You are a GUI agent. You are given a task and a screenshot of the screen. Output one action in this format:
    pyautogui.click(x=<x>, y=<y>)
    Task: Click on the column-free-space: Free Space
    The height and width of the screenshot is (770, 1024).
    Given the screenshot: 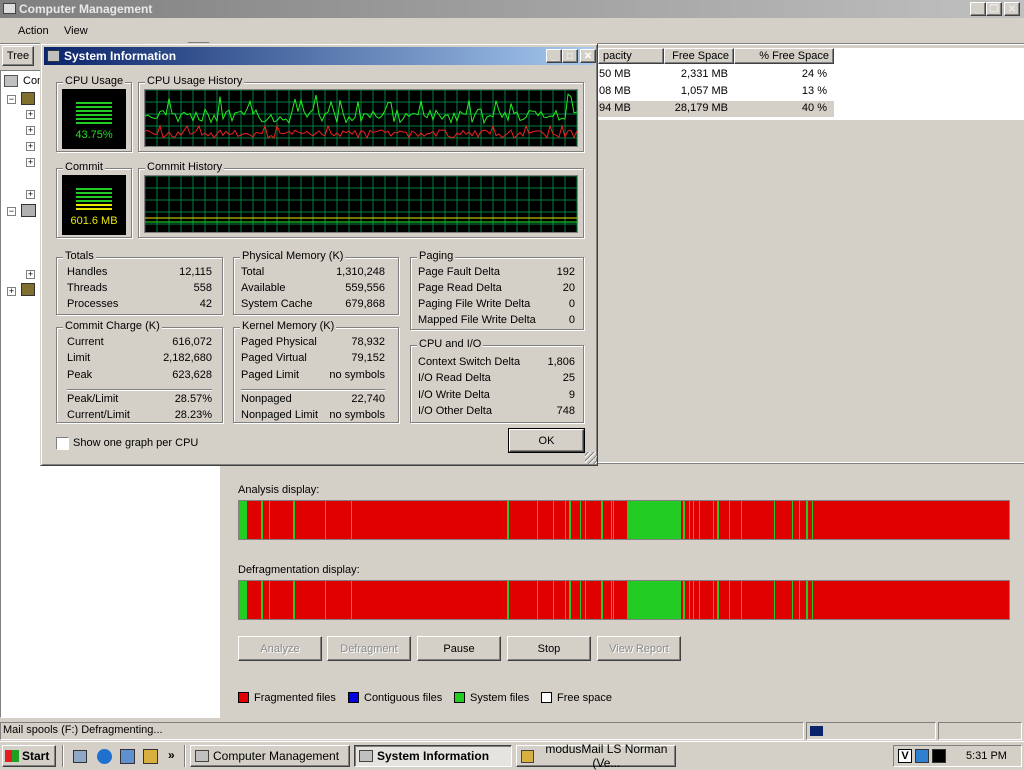 What is the action you would take?
    pyautogui.click(x=699, y=56)
    